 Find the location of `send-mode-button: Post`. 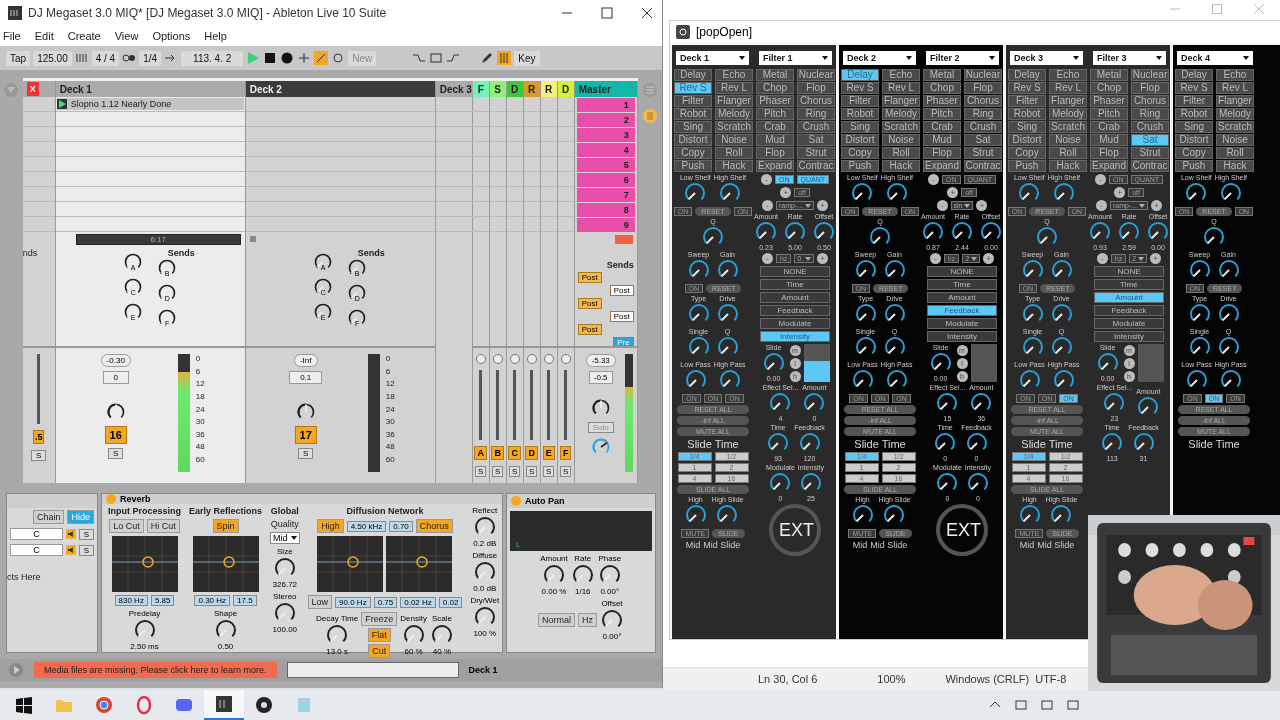

send-mode-button: Post is located at coordinates (621, 316).